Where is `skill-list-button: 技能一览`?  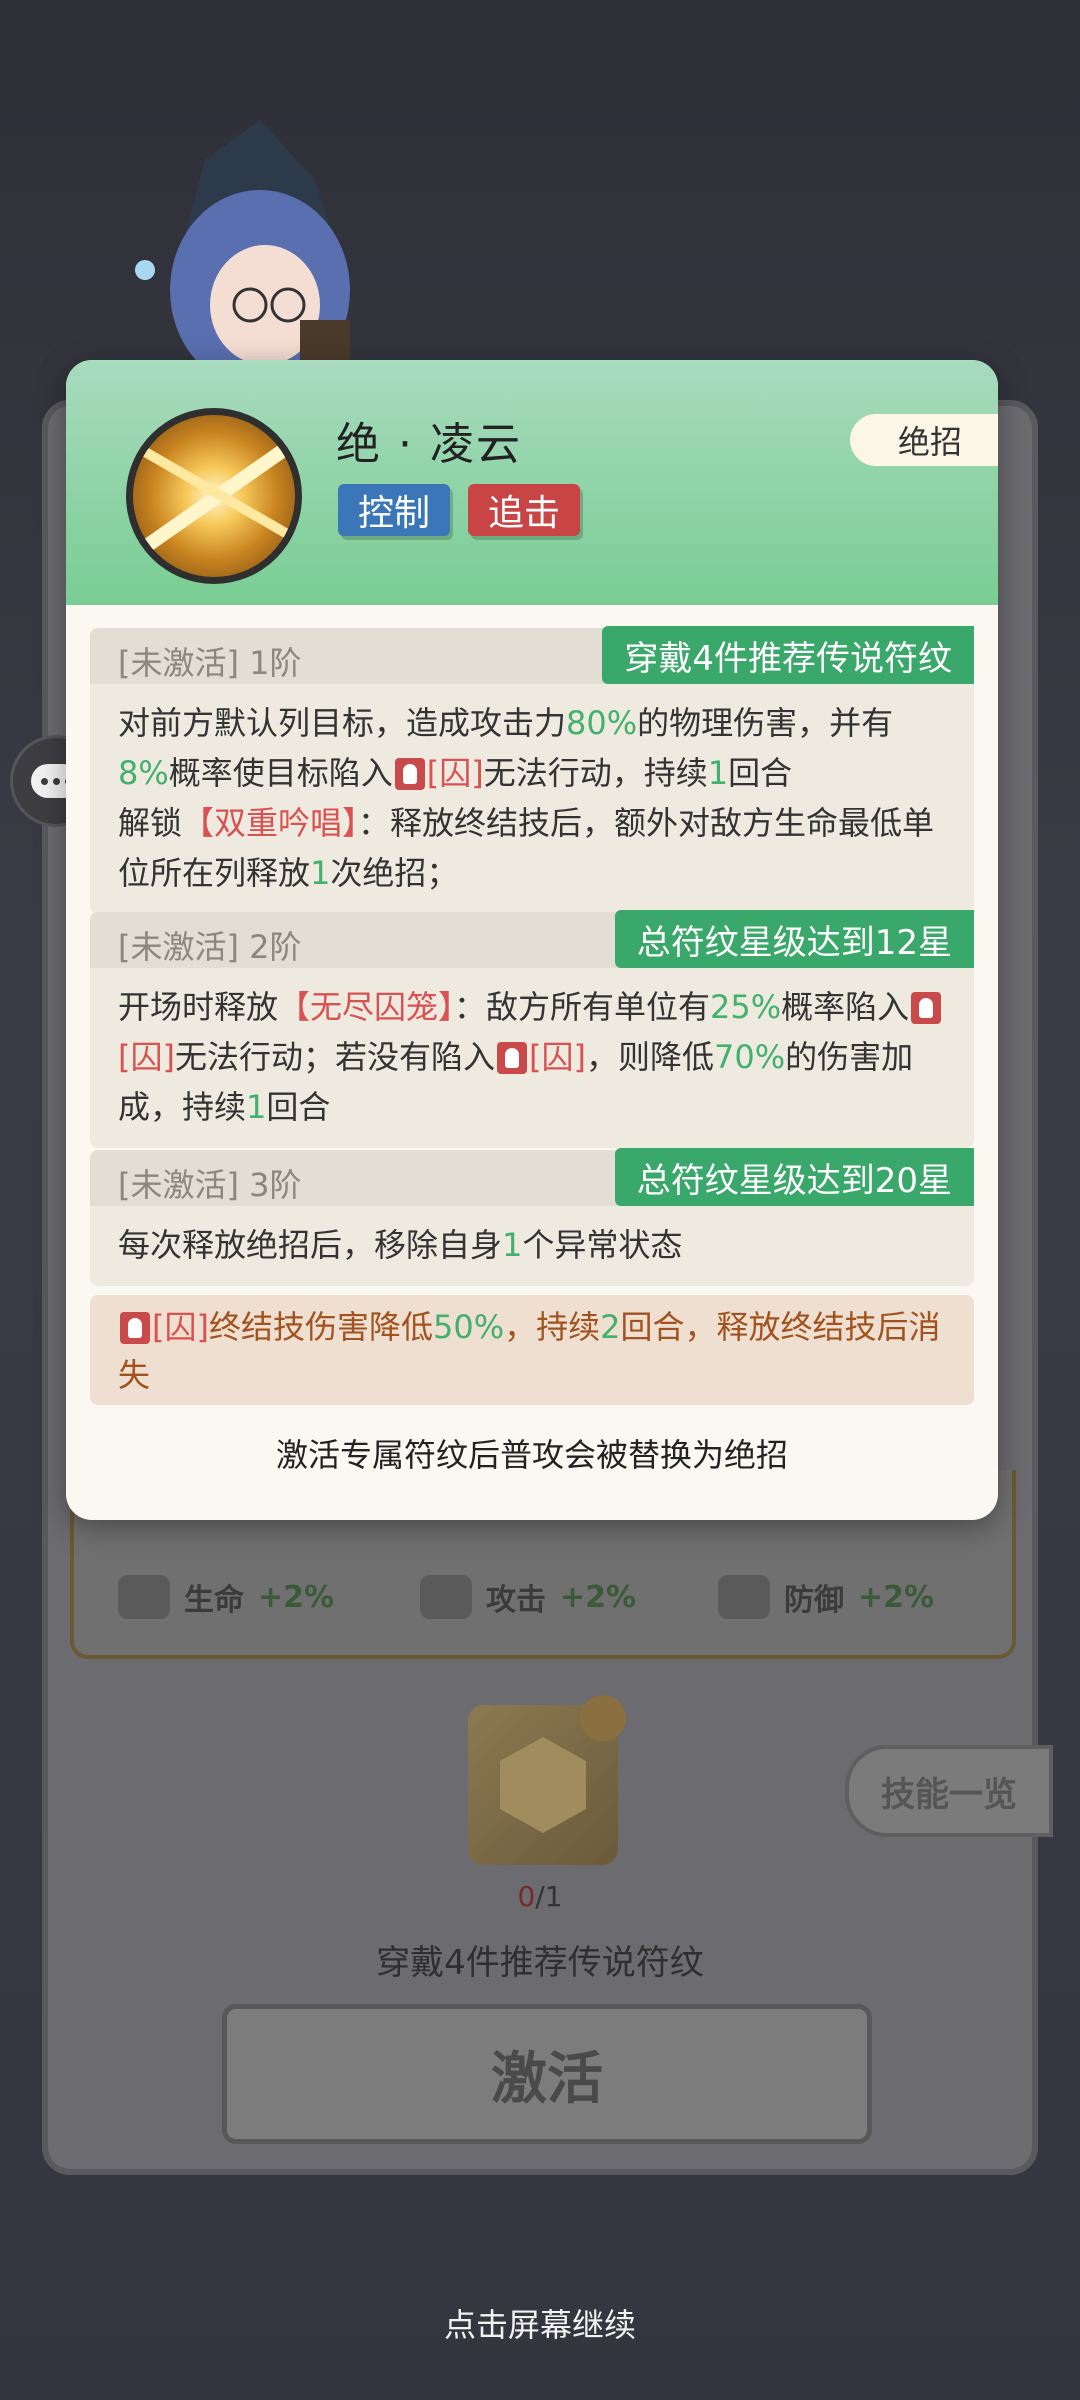 skill-list-button: 技能一览 is located at coordinates (949, 1791).